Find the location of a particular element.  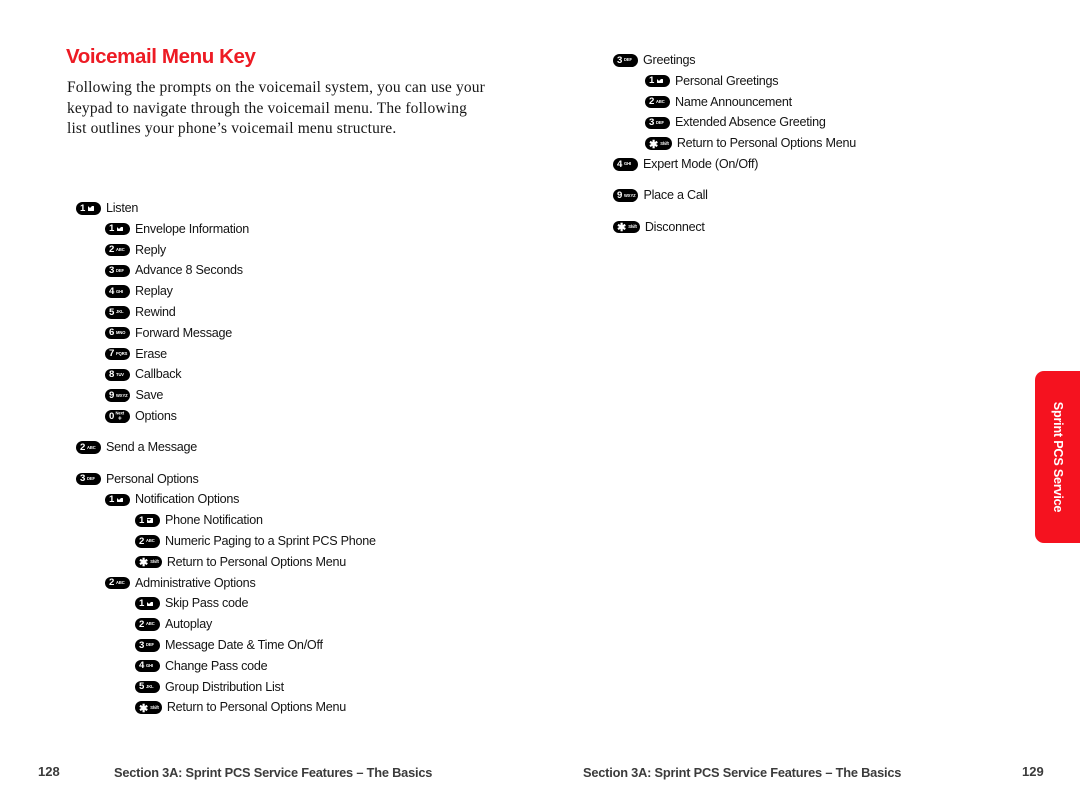

menu-item-label: Extended Absence Greeting is located at coordinates (750, 122).